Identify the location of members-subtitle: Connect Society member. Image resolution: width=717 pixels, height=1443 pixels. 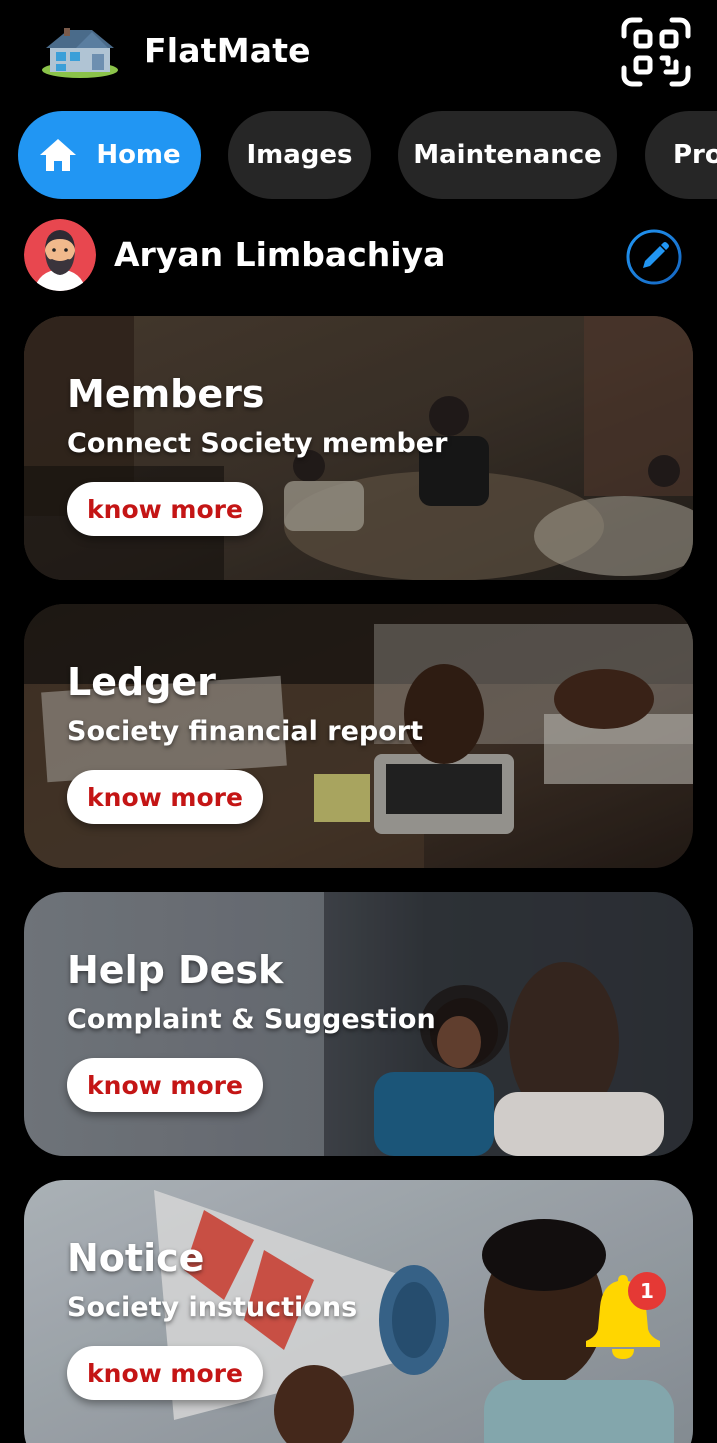
(257, 443).